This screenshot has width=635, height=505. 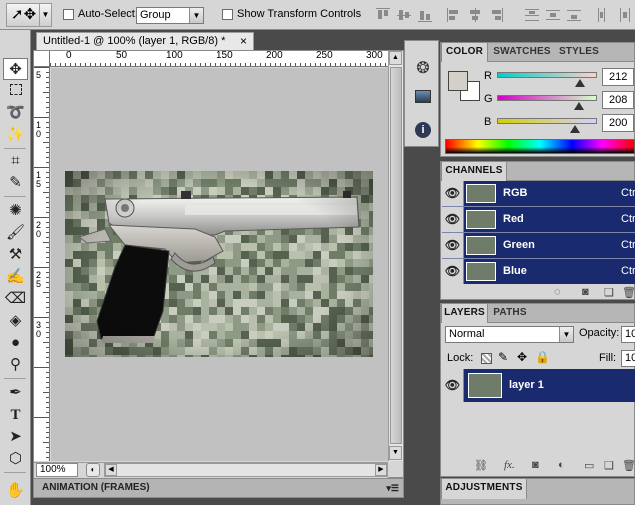 I want to click on lock-position-icon: ✥, so click(x=522, y=357).